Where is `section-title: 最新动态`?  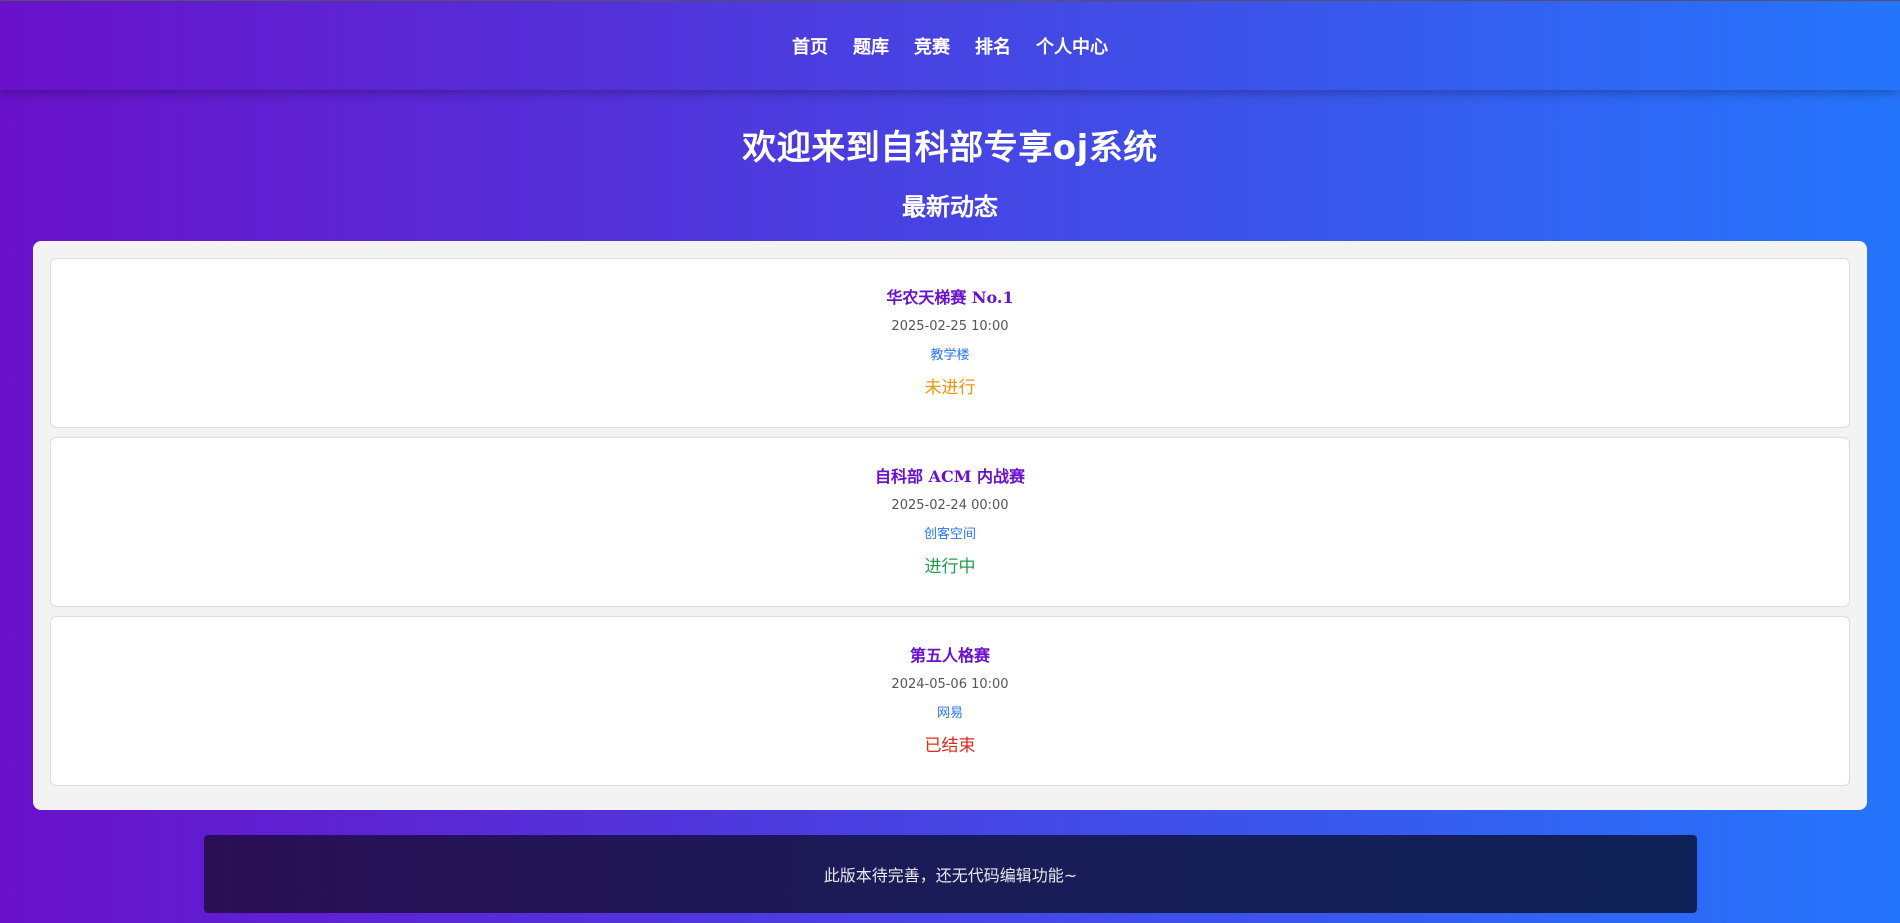 section-title: 最新动态 is located at coordinates (950, 207).